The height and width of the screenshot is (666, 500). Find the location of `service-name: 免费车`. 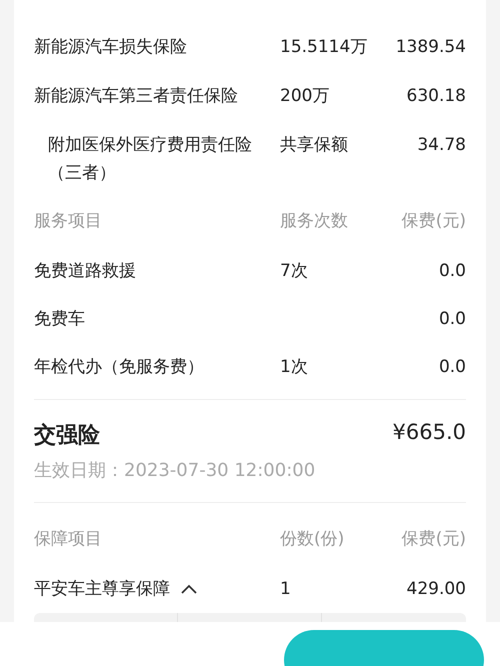

service-name: 免费车 is located at coordinates (60, 319).